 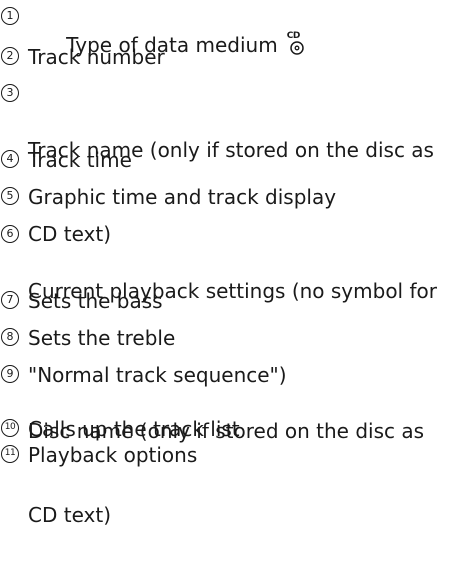 I want to click on legend-item: 7 Sets the bass, so click(x=233, y=302).